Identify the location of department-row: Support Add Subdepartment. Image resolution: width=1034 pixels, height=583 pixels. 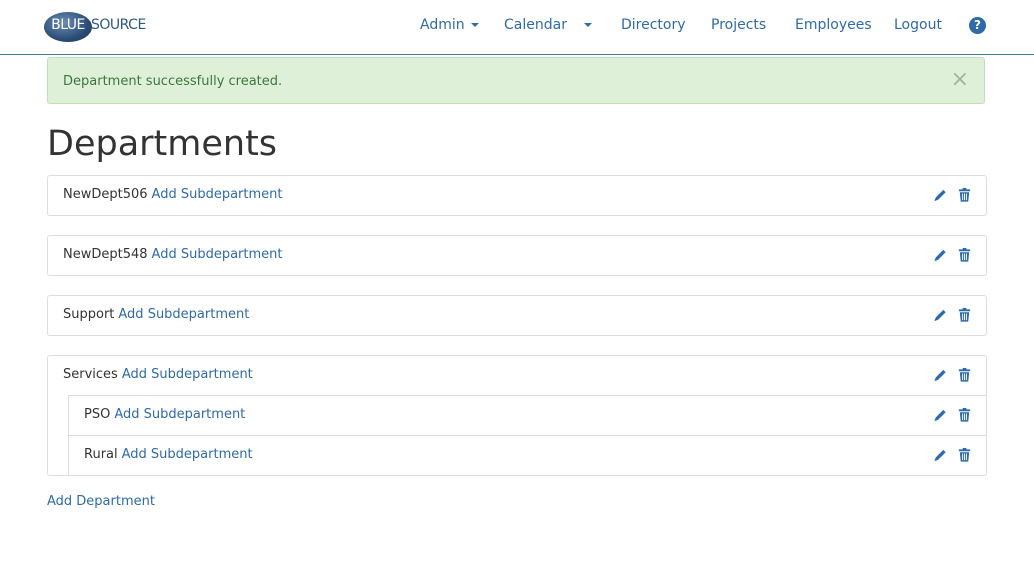
(517, 315).